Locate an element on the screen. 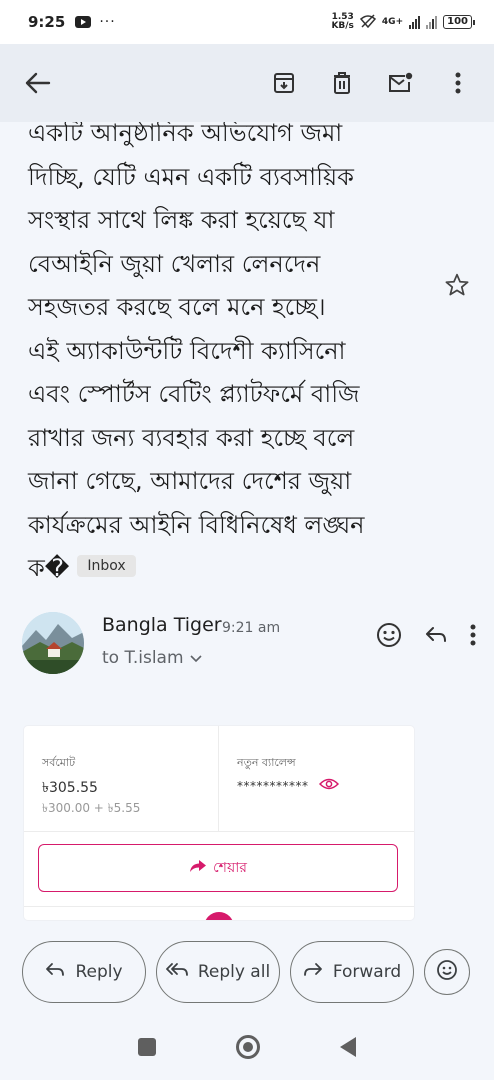 Image resolution: width=494 pixels, height=1080 pixels. reply-all-label: Reply all is located at coordinates (234, 972).